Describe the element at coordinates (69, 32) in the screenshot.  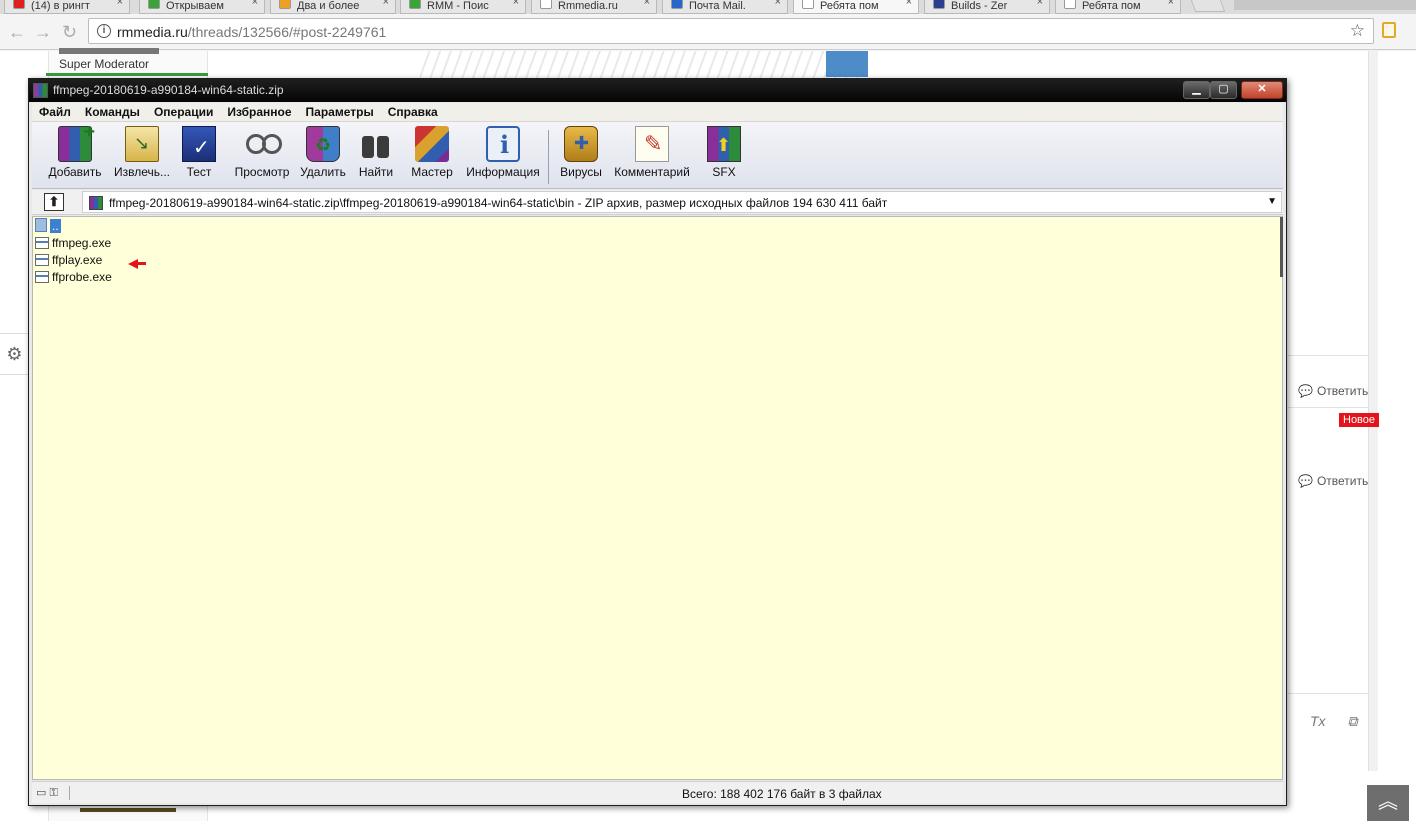
I see `reload-icon: ↻` at that location.